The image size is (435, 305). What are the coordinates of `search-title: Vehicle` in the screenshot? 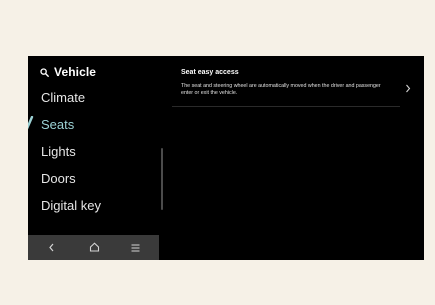 It's located at (75, 72).